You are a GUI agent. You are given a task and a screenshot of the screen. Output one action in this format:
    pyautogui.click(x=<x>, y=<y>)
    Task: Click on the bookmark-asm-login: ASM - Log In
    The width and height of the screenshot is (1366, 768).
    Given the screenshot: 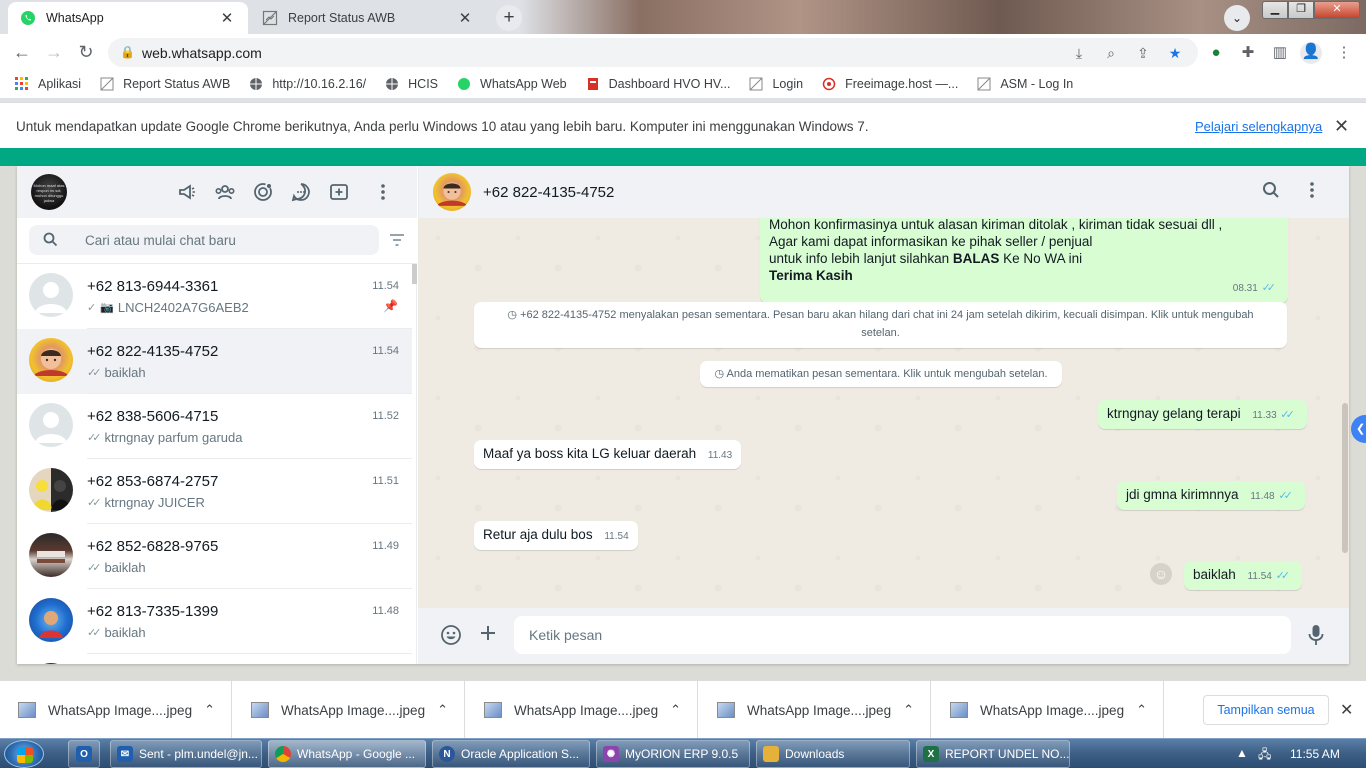 What is the action you would take?
    pyautogui.click(x=1024, y=84)
    